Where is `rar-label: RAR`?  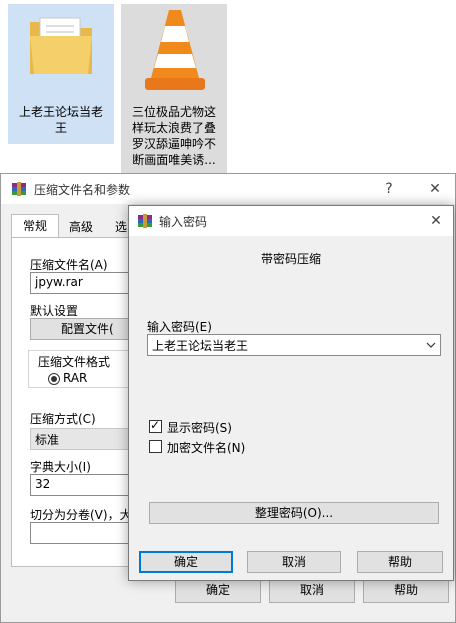
rar-label: RAR is located at coordinates (75, 378).